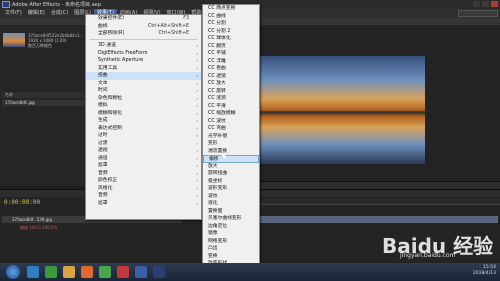 The image size is (500, 281). What do you see at coordinates (33, 272) in the screenshot?
I see `ie-browser-icon` at bounding box center [33, 272].